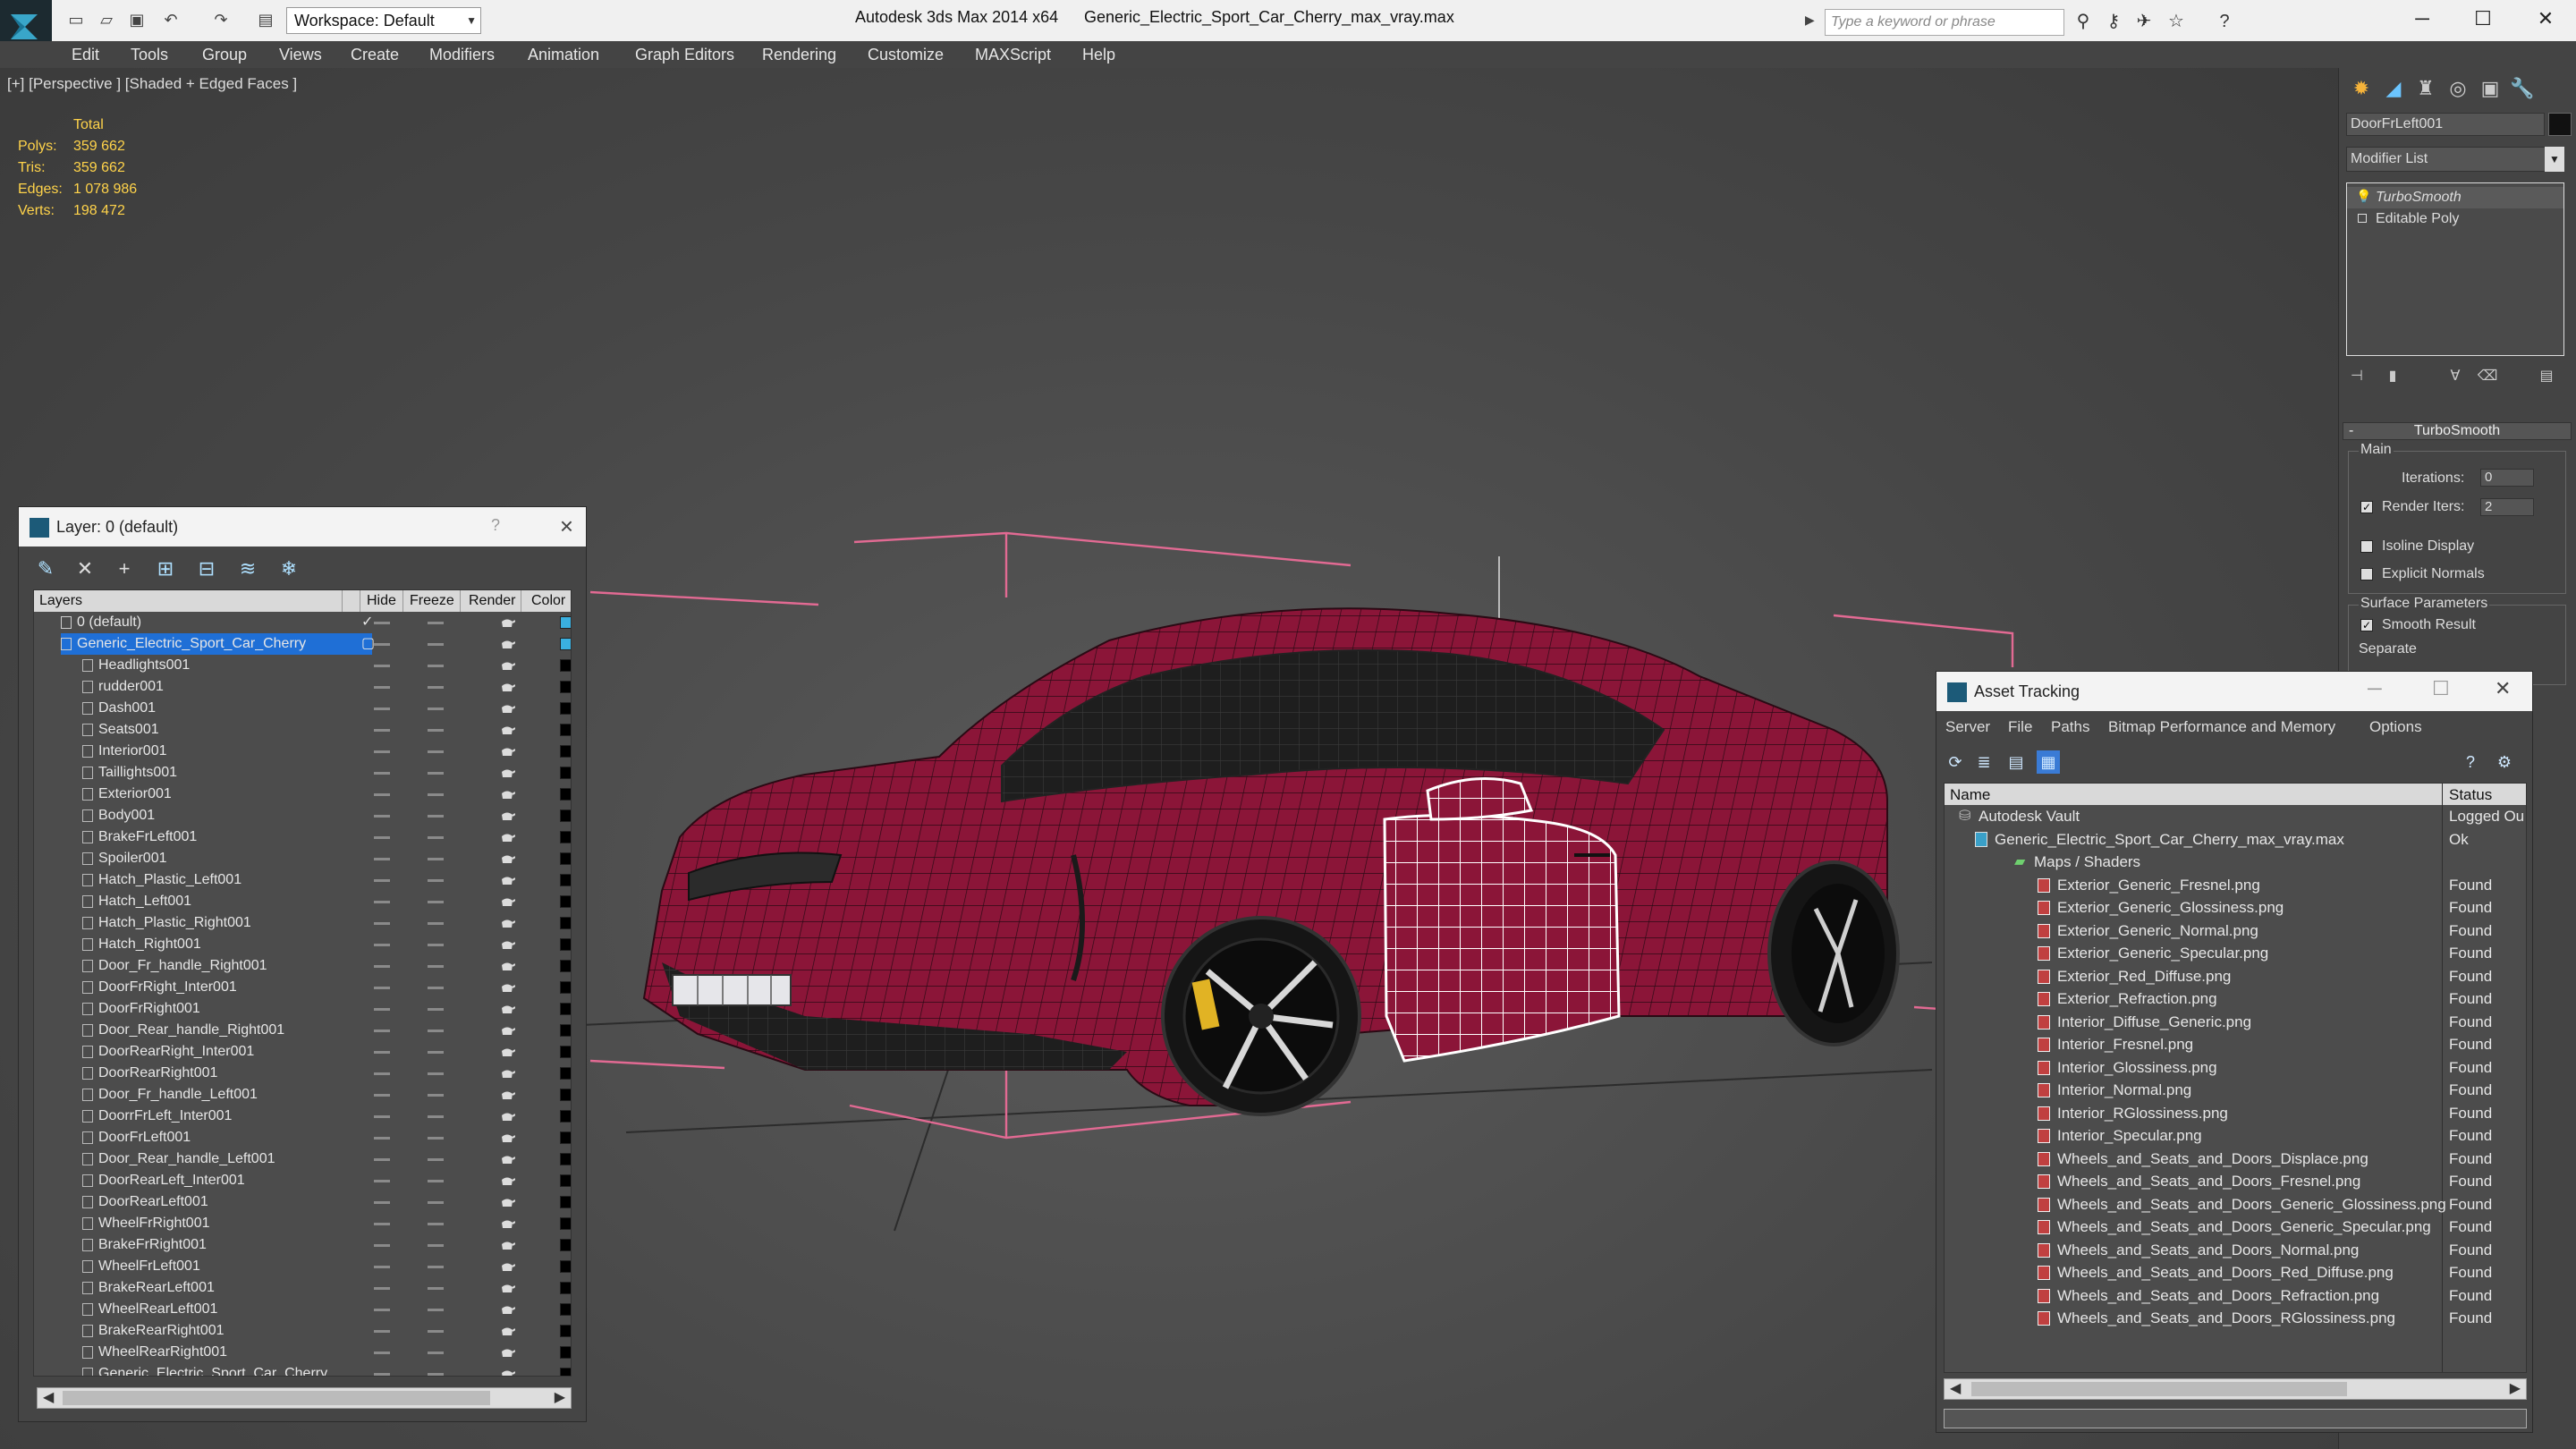 Image resolution: width=2576 pixels, height=1449 pixels. I want to click on motion-icon: ◎, so click(2458, 88).